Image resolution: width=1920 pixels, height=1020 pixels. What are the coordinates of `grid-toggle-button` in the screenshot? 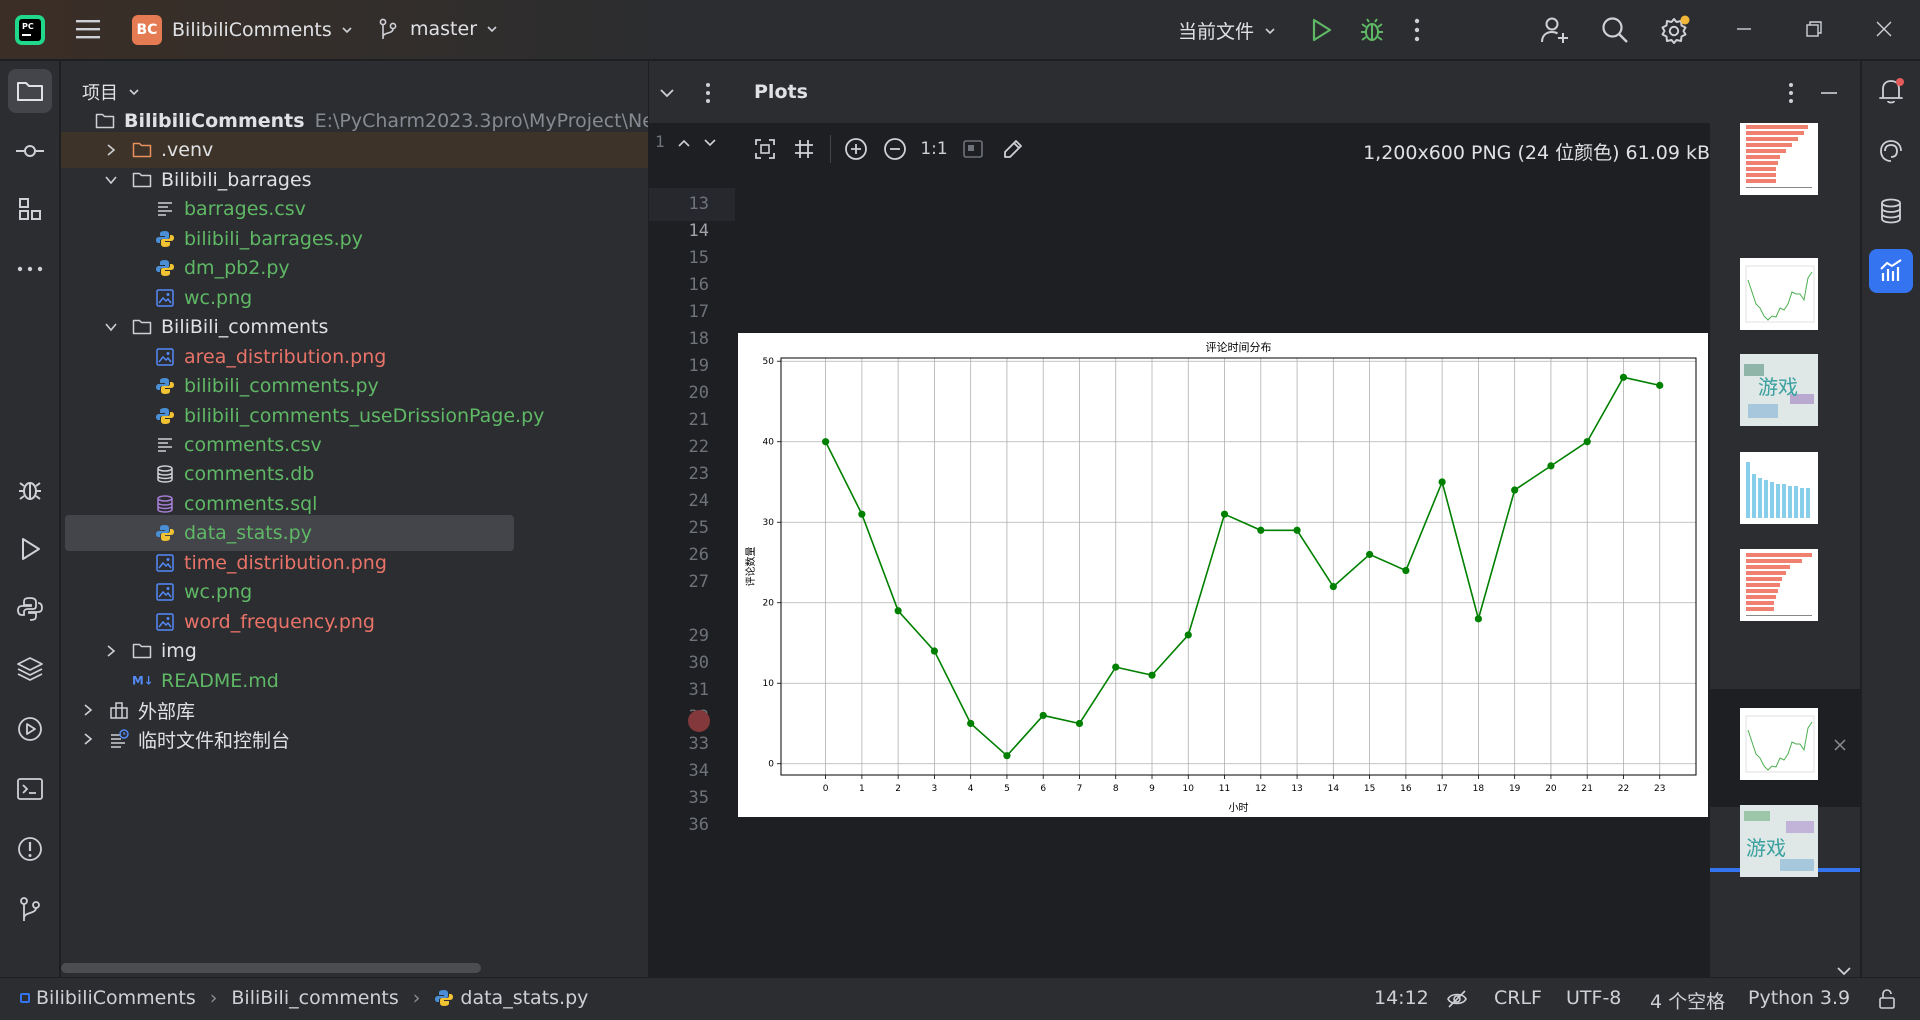 It's located at (804, 149).